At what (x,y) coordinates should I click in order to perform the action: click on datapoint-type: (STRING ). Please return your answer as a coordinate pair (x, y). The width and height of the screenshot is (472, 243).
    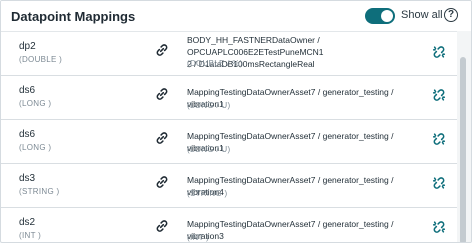
    Looking at the image, I should click on (39, 191).